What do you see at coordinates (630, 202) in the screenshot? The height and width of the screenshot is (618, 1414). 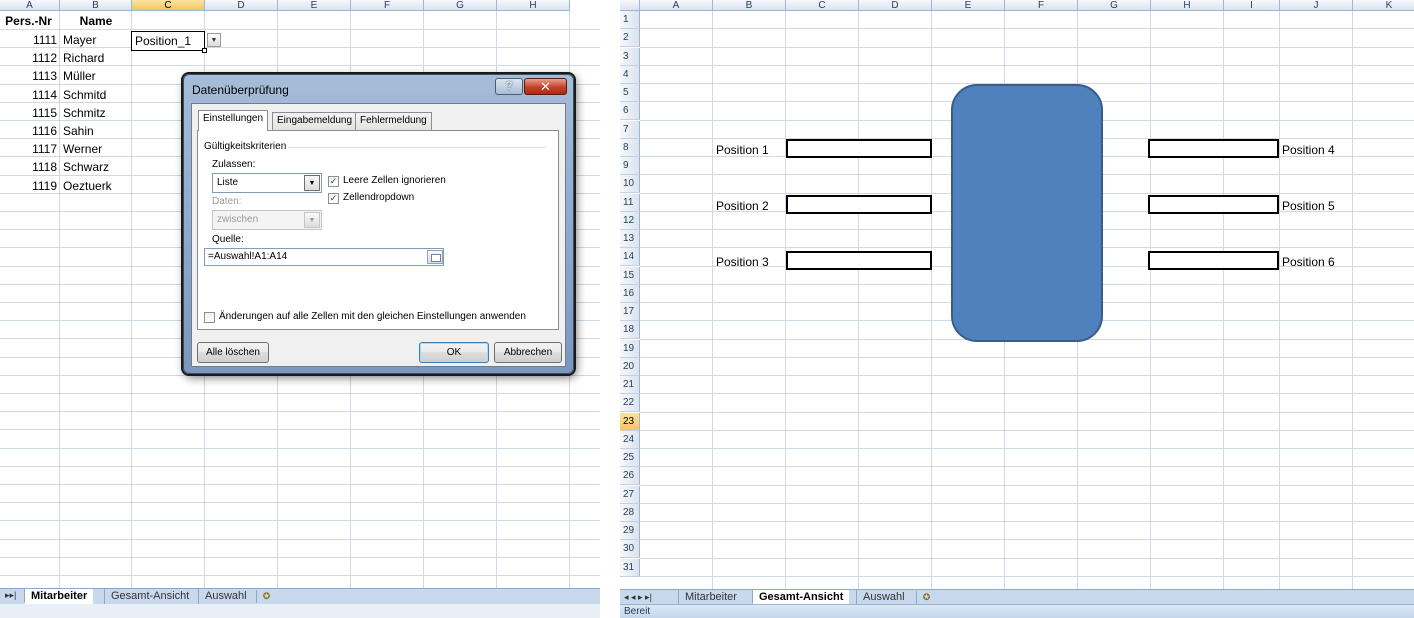 I see `row-header-11: 11` at bounding box center [630, 202].